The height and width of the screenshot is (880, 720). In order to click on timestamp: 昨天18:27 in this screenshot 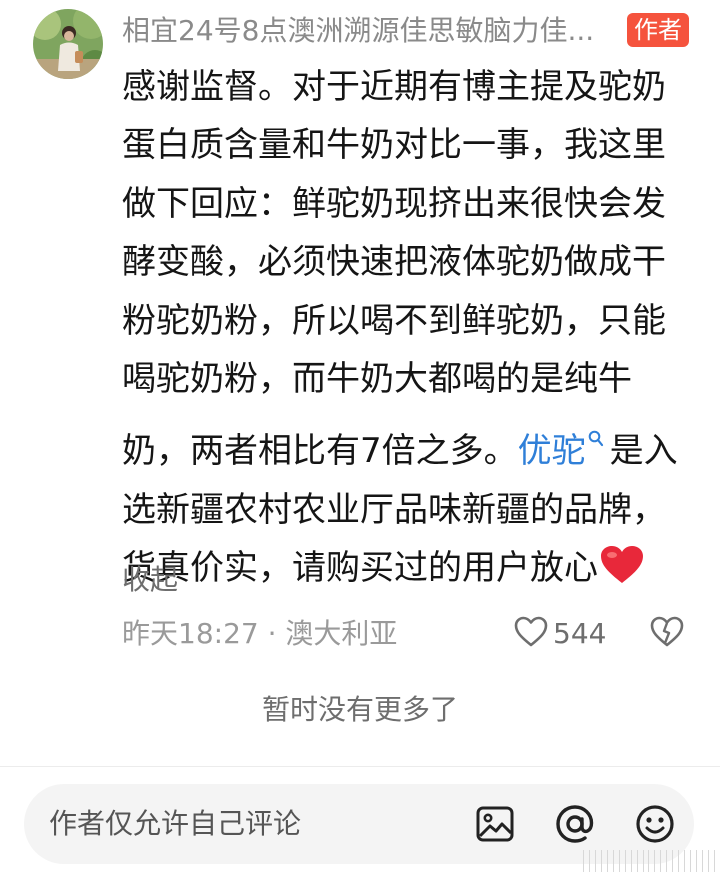, I will do `click(190, 633)`.